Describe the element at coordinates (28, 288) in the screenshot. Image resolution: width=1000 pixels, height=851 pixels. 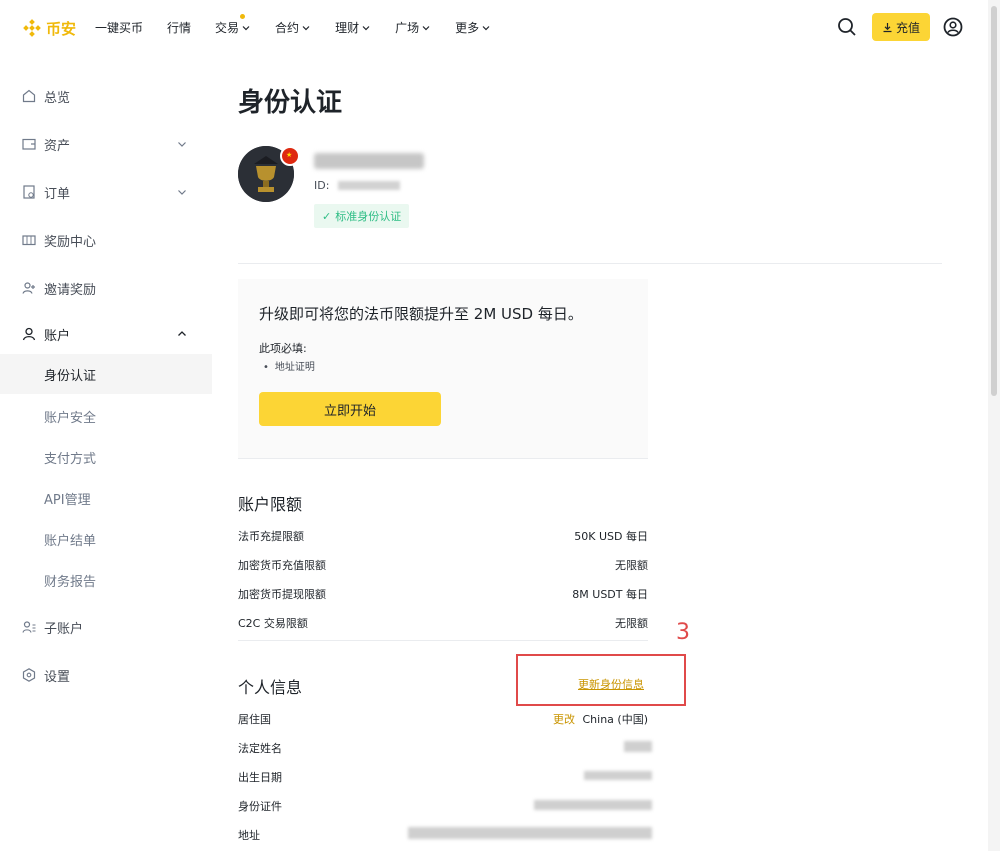
I see `add-user-icon` at that location.